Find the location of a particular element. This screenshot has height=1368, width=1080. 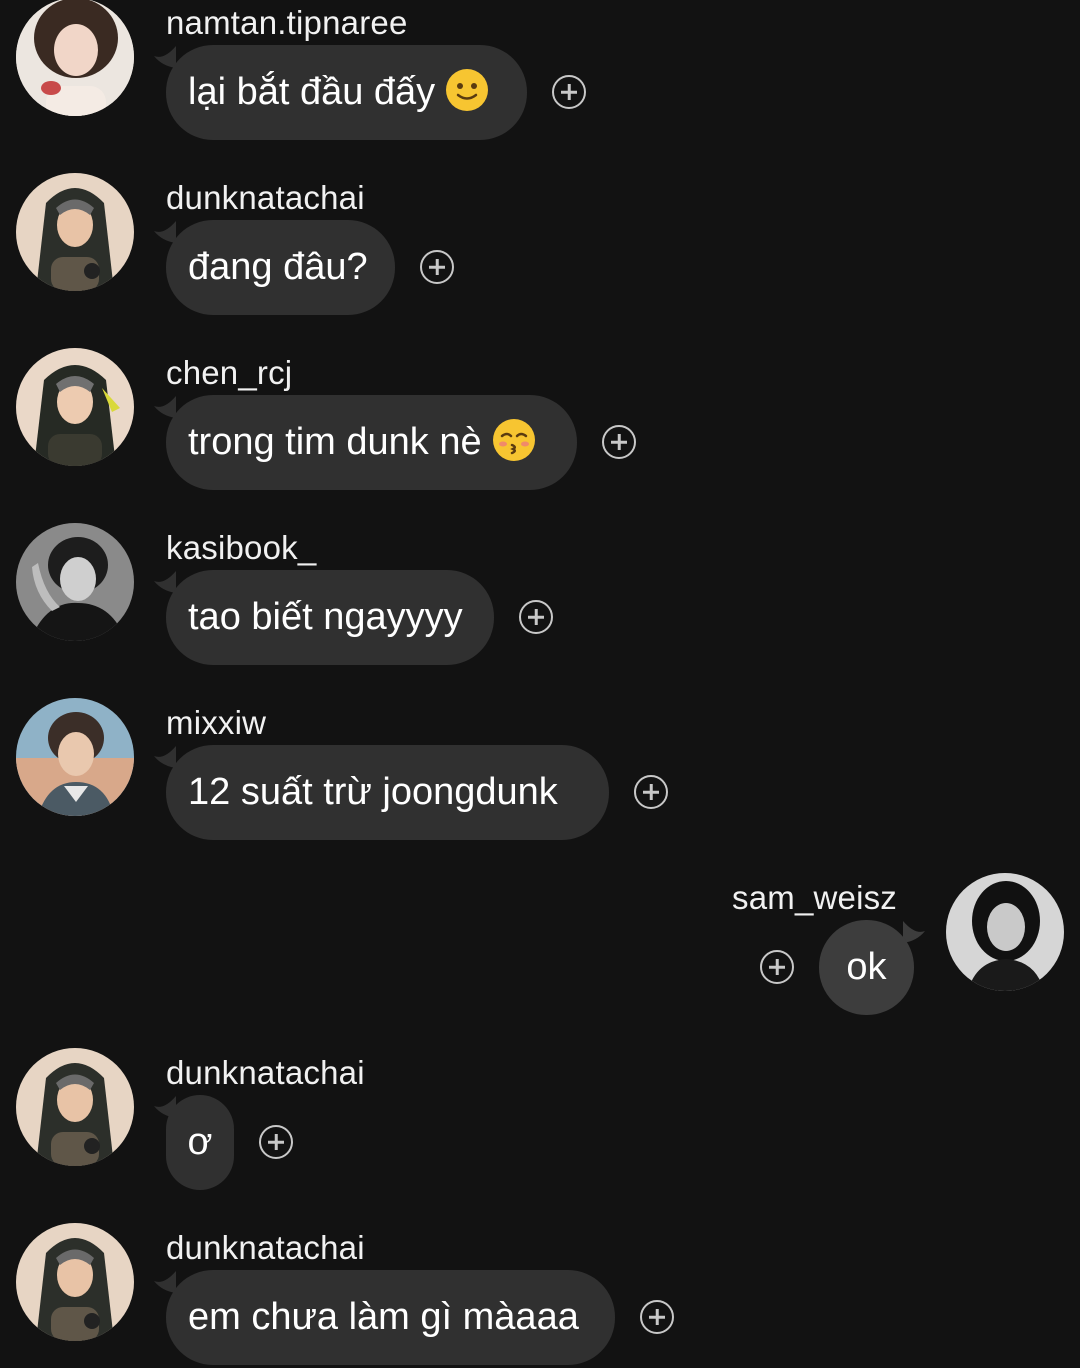

sender-username: kasibook_ is located at coordinates (241, 548).